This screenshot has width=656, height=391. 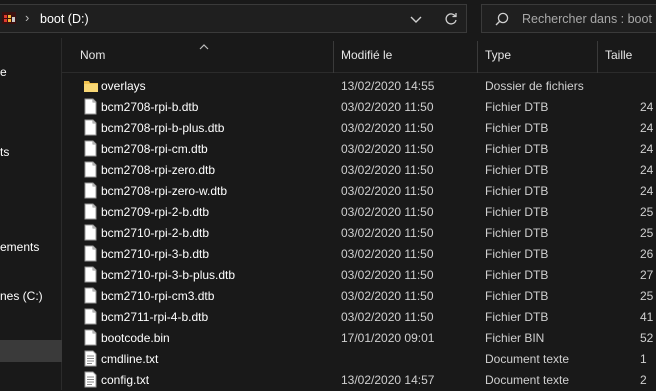 I want to click on file-size: 52, so click(x=647, y=338).